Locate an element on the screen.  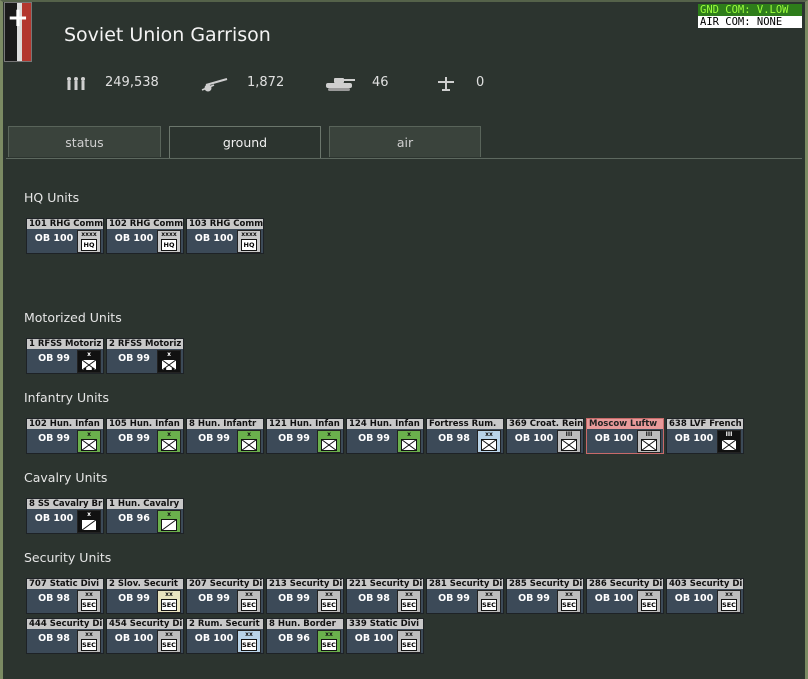
unit-counter: 124 Hun. Infan OB 99 x is located at coordinates (385, 436).